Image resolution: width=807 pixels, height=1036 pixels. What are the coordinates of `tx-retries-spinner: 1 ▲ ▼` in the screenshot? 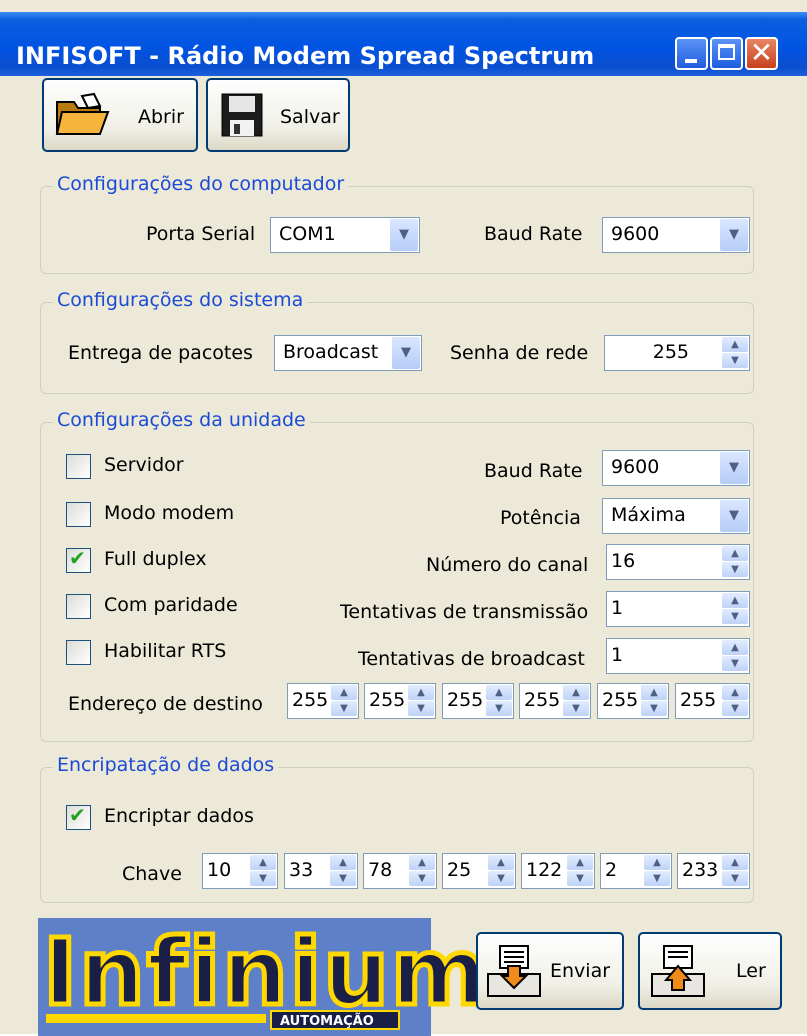 It's located at (678, 609).